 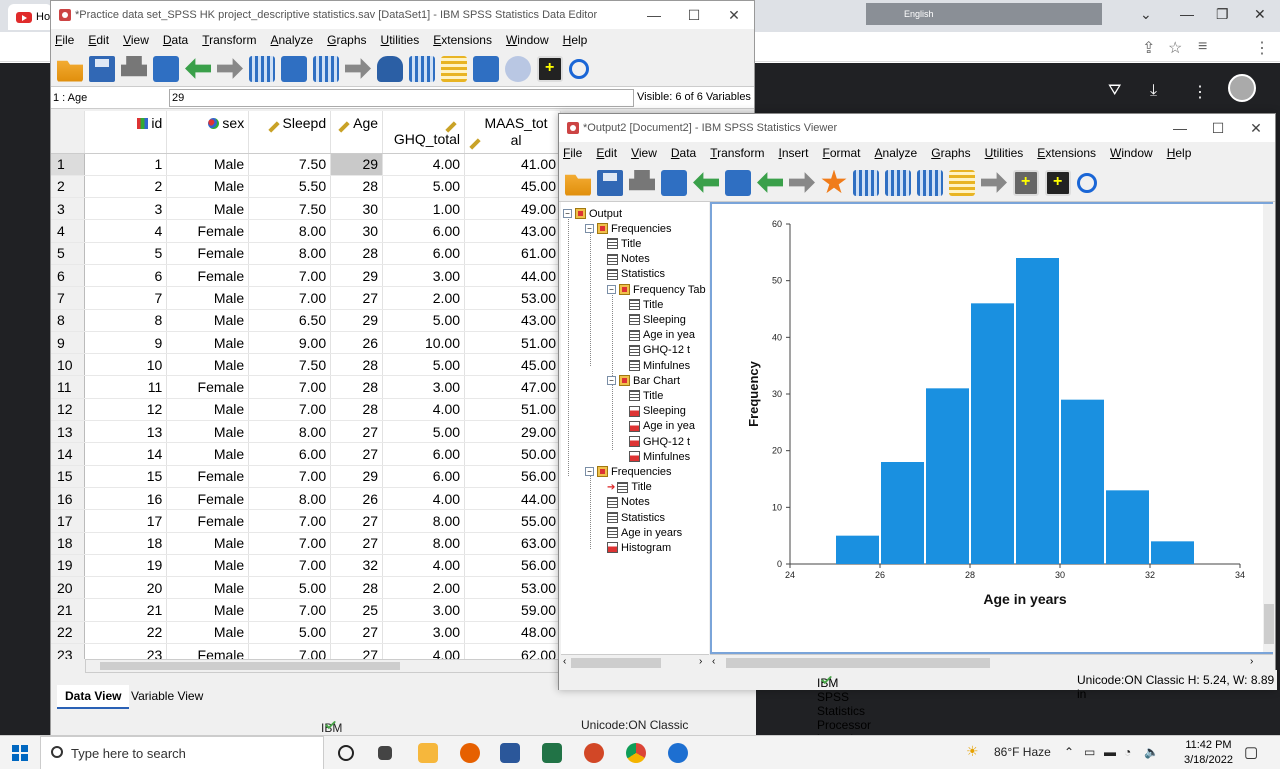 What do you see at coordinates (102, 68) in the screenshot?
I see `save-icon` at bounding box center [102, 68].